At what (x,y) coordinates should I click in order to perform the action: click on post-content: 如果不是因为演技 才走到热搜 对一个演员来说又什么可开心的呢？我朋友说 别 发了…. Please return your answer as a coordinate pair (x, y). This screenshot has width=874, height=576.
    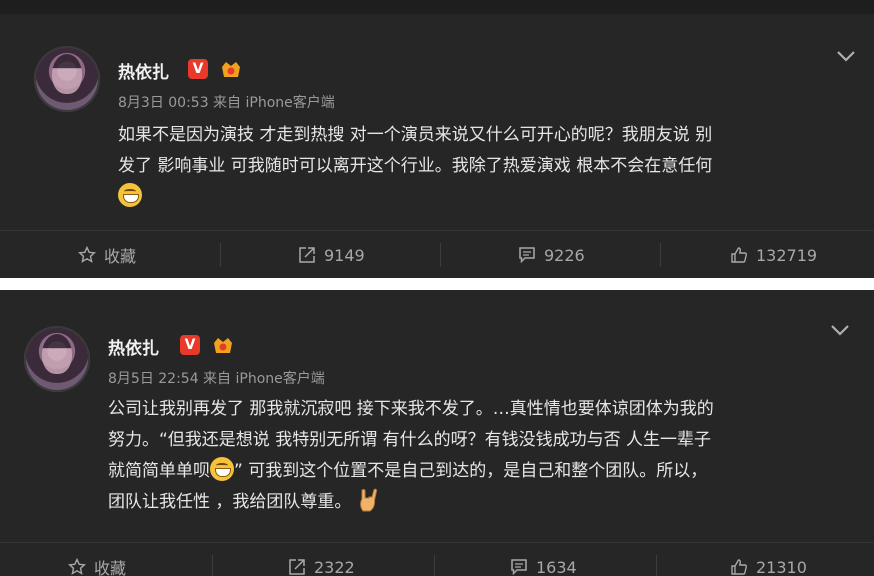
    Looking at the image, I should click on (415, 166).